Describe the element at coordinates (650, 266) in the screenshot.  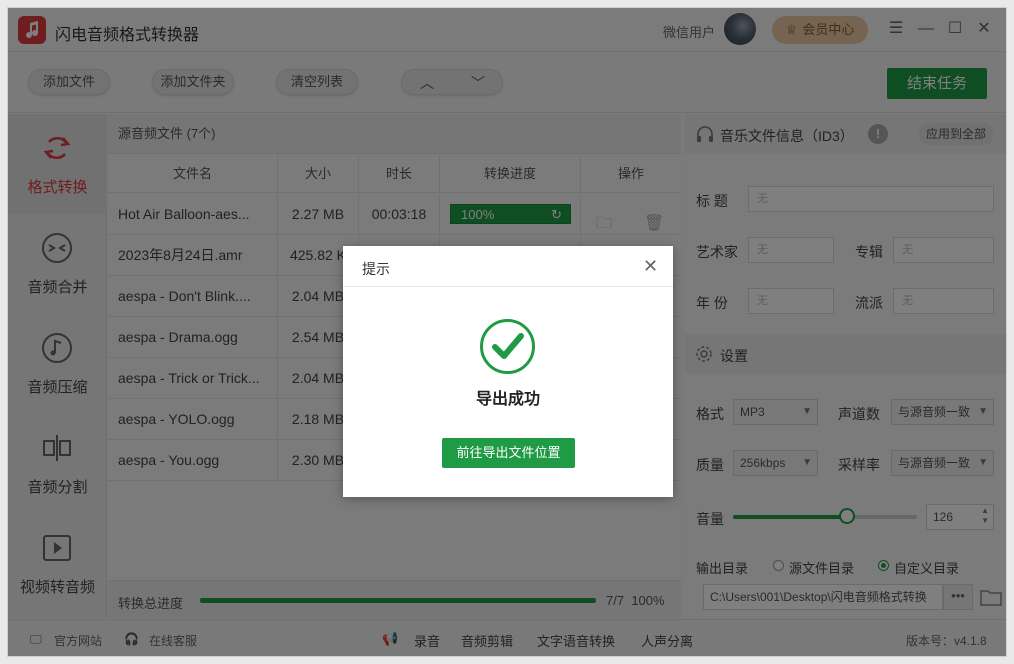
I see `close-icon: ✕` at that location.